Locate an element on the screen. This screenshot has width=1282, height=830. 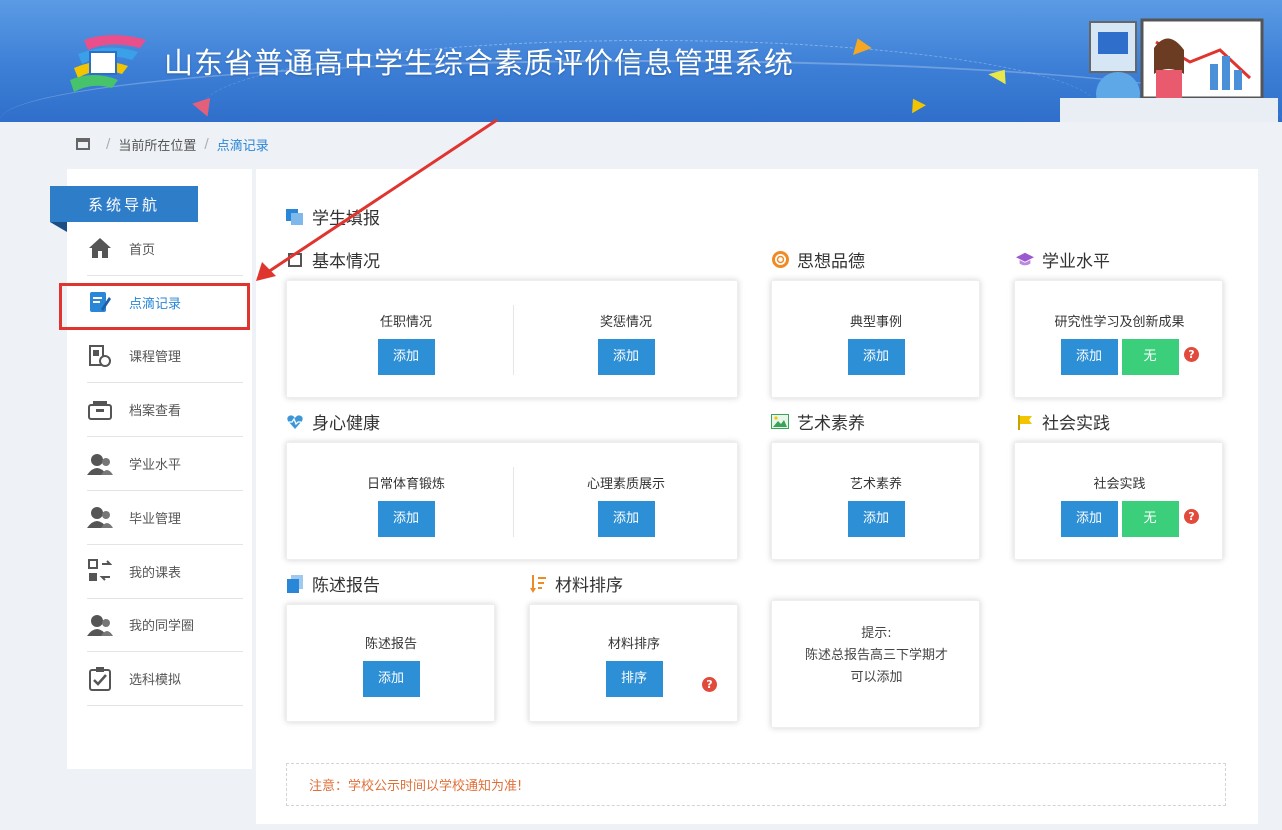
section-title-morality: 思想品德 is located at coordinates (818, 259).